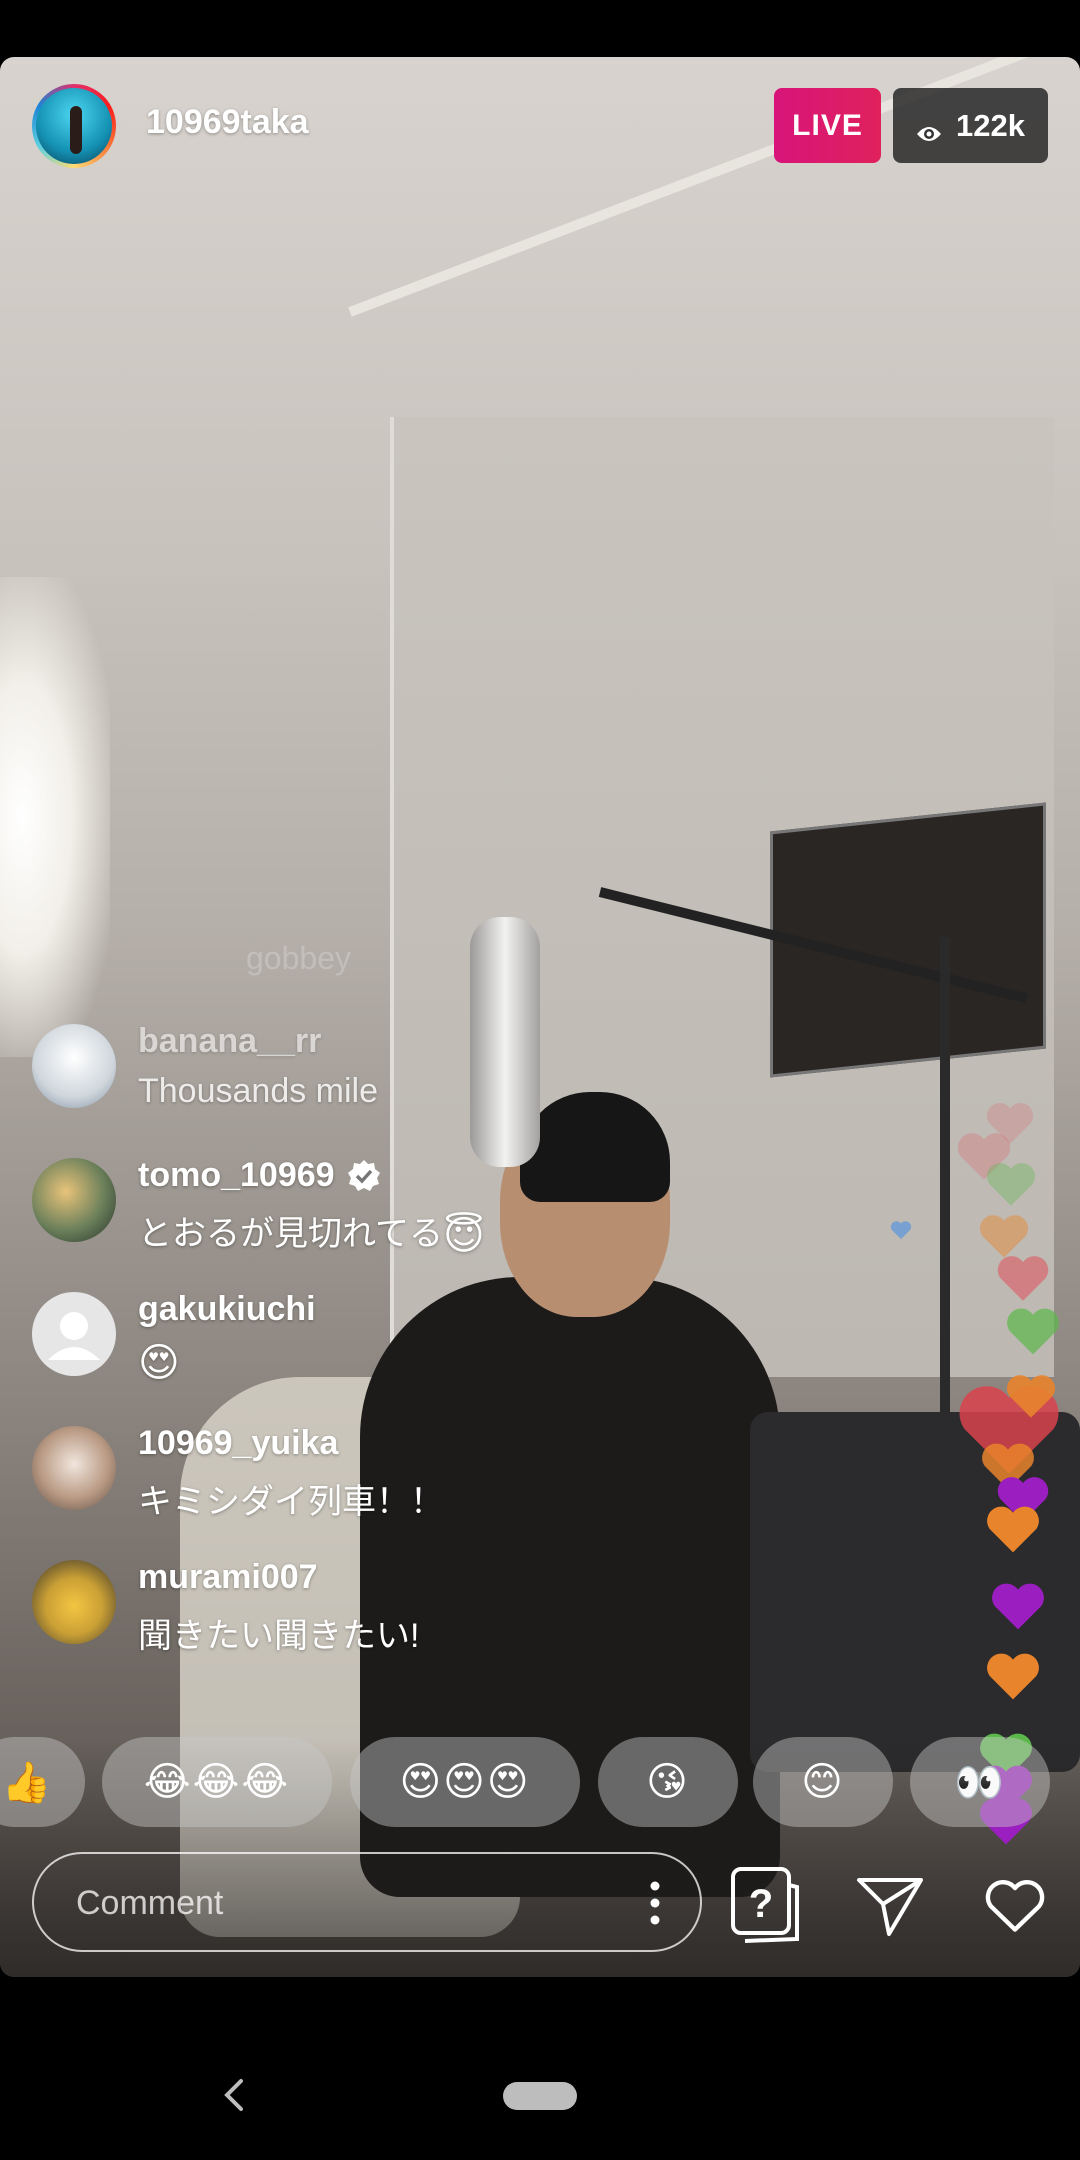 This screenshot has width=1080, height=2160. I want to click on viewer-count: 122k, so click(990, 125).